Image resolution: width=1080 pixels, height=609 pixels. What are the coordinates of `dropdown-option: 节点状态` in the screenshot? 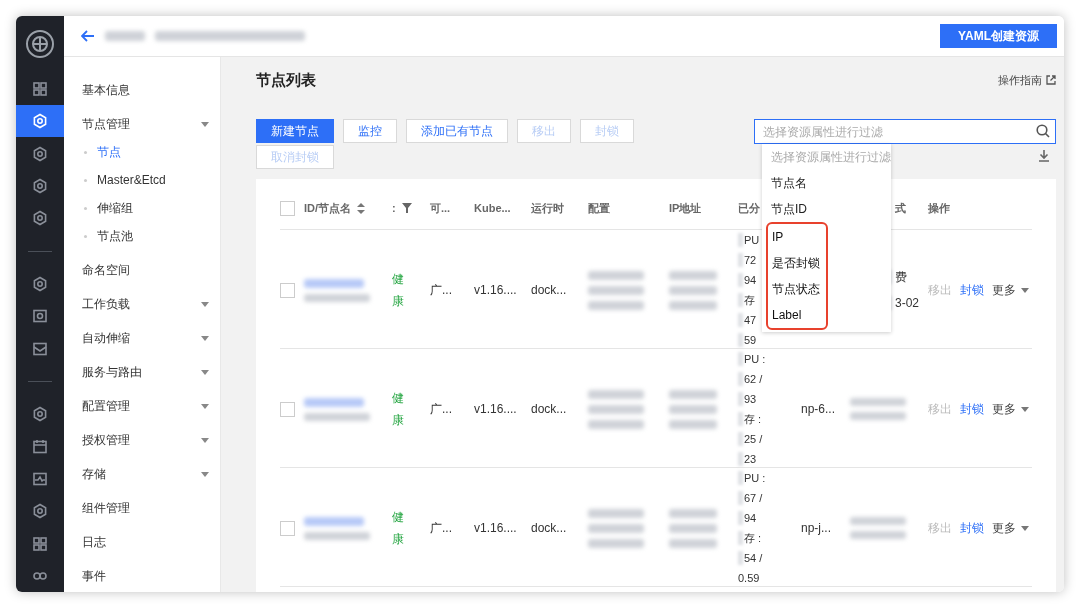 It's located at (797, 289).